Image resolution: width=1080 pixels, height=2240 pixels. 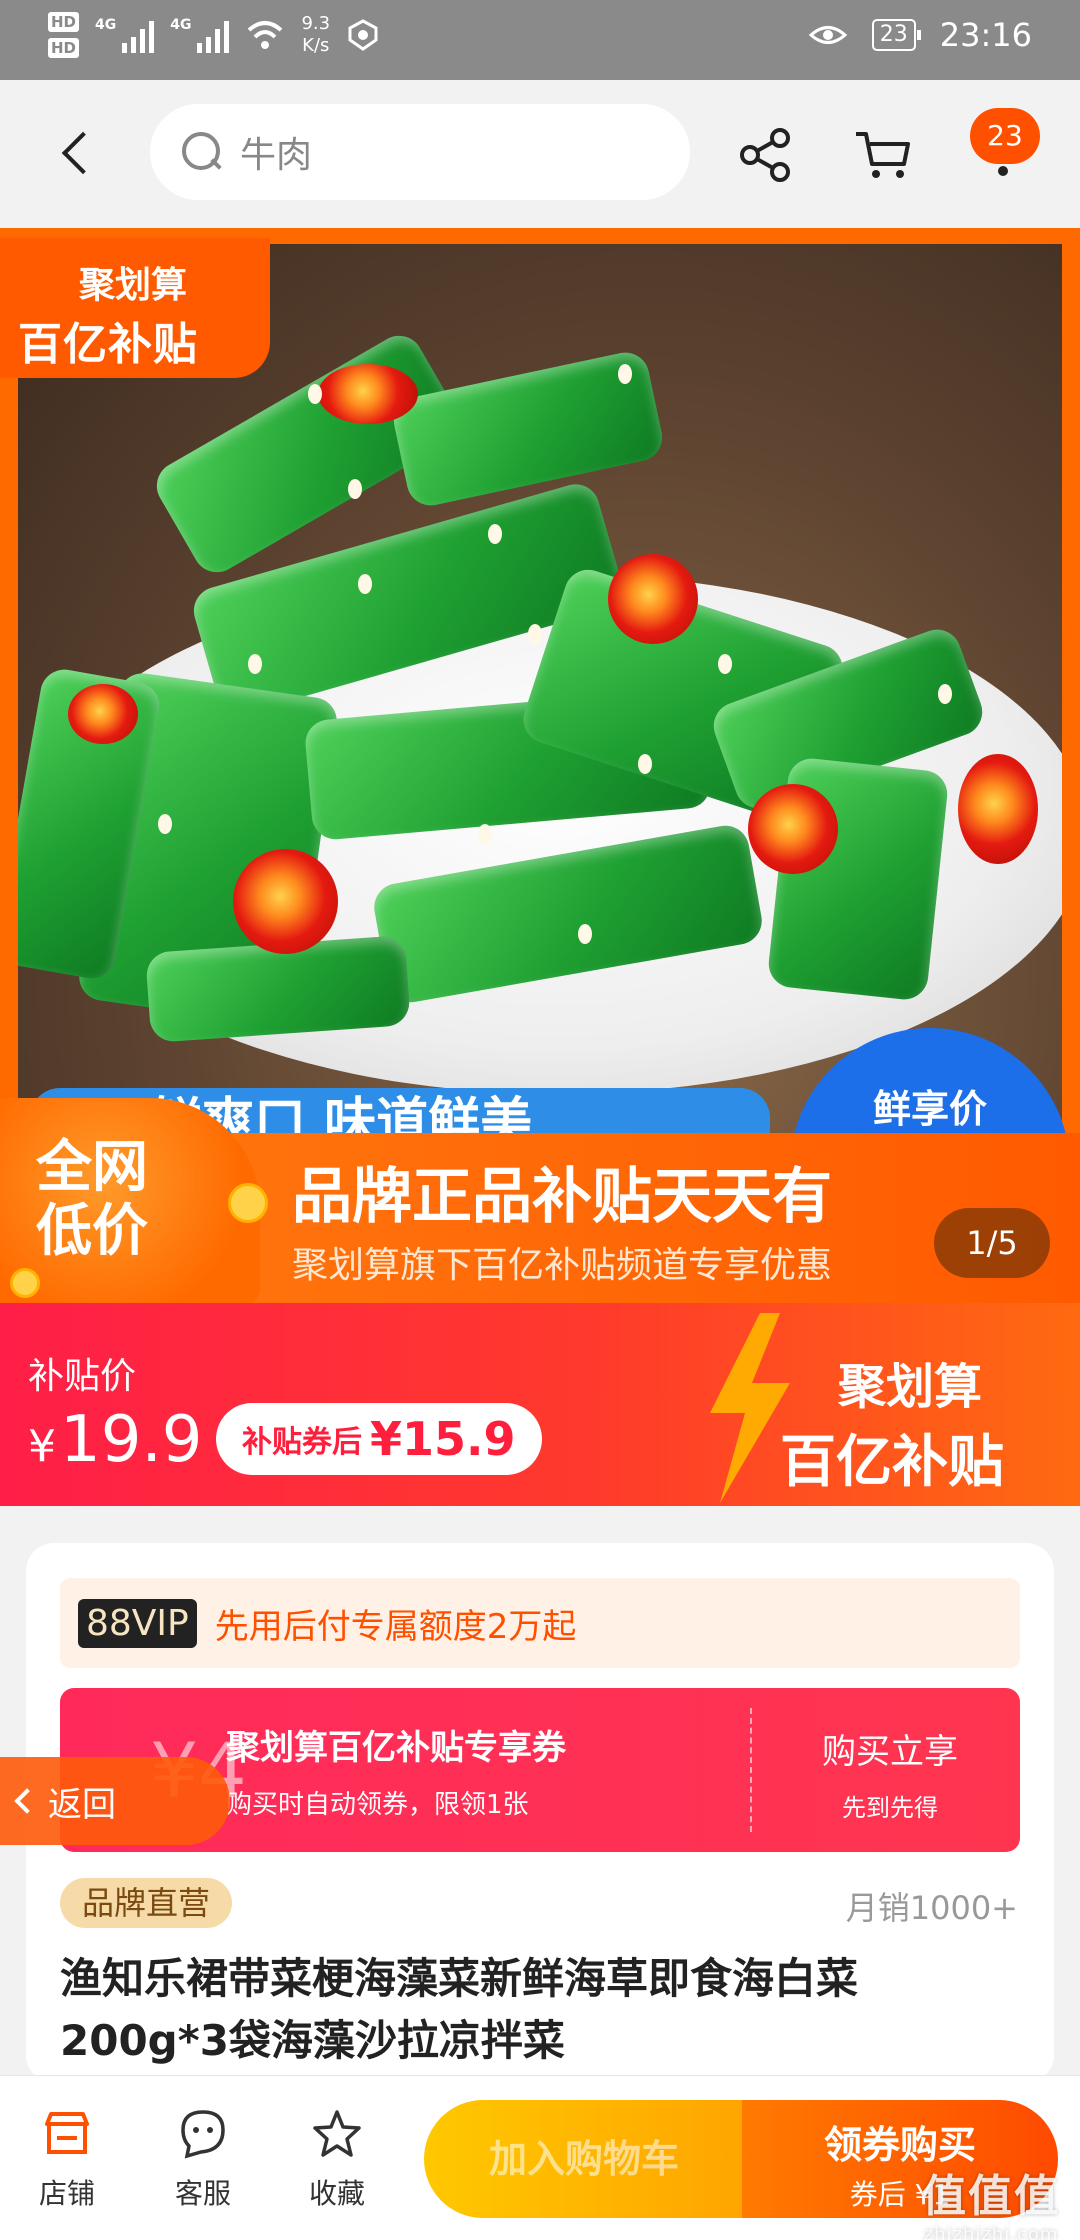 I want to click on top-nav: 牛肉 23, so click(x=540, y=154).